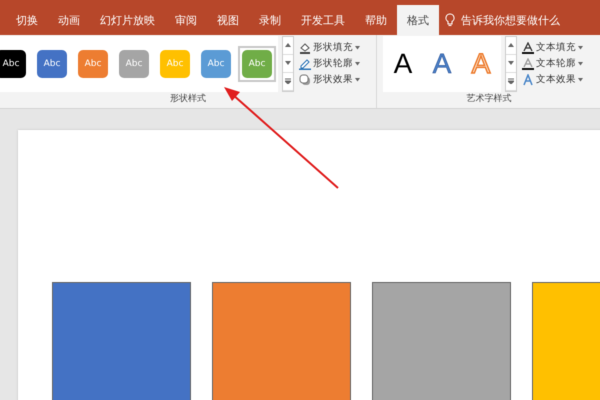 This screenshot has height=400, width=600. Describe the element at coordinates (270, 20) in the screenshot. I see `ribbon-tab: 录制` at that location.